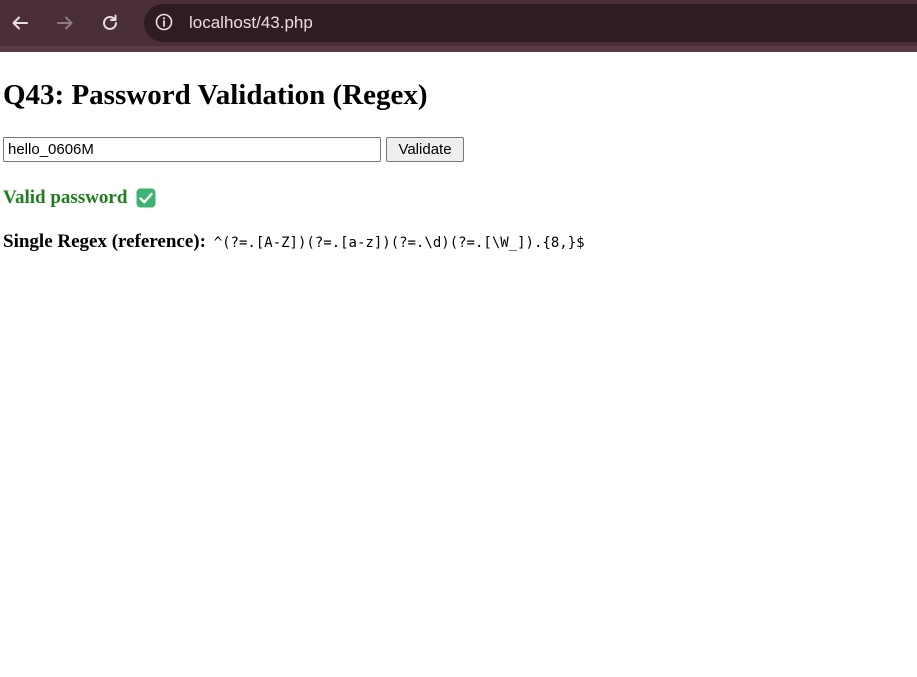 Image resolution: width=917 pixels, height=677 pixels. I want to click on reload-button, so click(110, 23).